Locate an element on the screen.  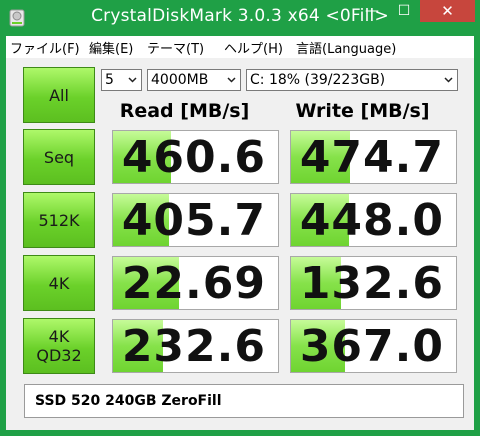
512k-test-button: 512K is located at coordinates (59, 220).